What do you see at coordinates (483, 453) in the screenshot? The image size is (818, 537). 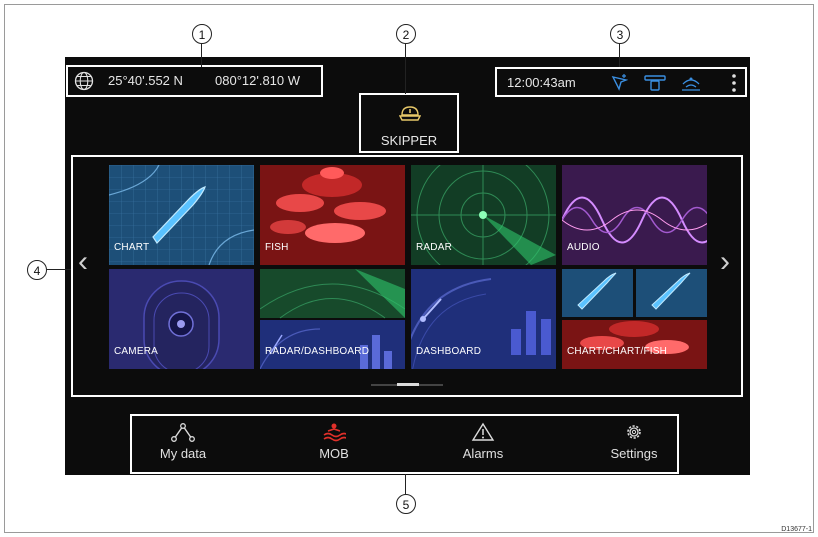 I see `nav-label-alarms: Alarms` at bounding box center [483, 453].